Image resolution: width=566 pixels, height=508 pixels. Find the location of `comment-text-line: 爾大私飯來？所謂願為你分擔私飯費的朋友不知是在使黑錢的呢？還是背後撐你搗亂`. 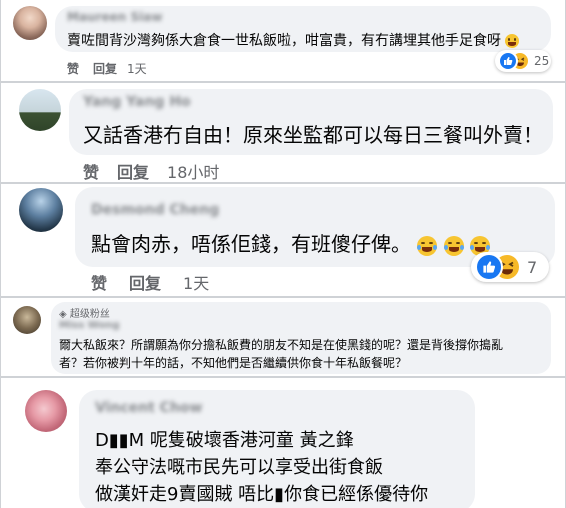

comment-text-line: 爾大私飯來？所謂願為你分擔私飯費的朋友不知是在使黑錢的呢？還是背後撐你搗亂 is located at coordinates (281, 345).